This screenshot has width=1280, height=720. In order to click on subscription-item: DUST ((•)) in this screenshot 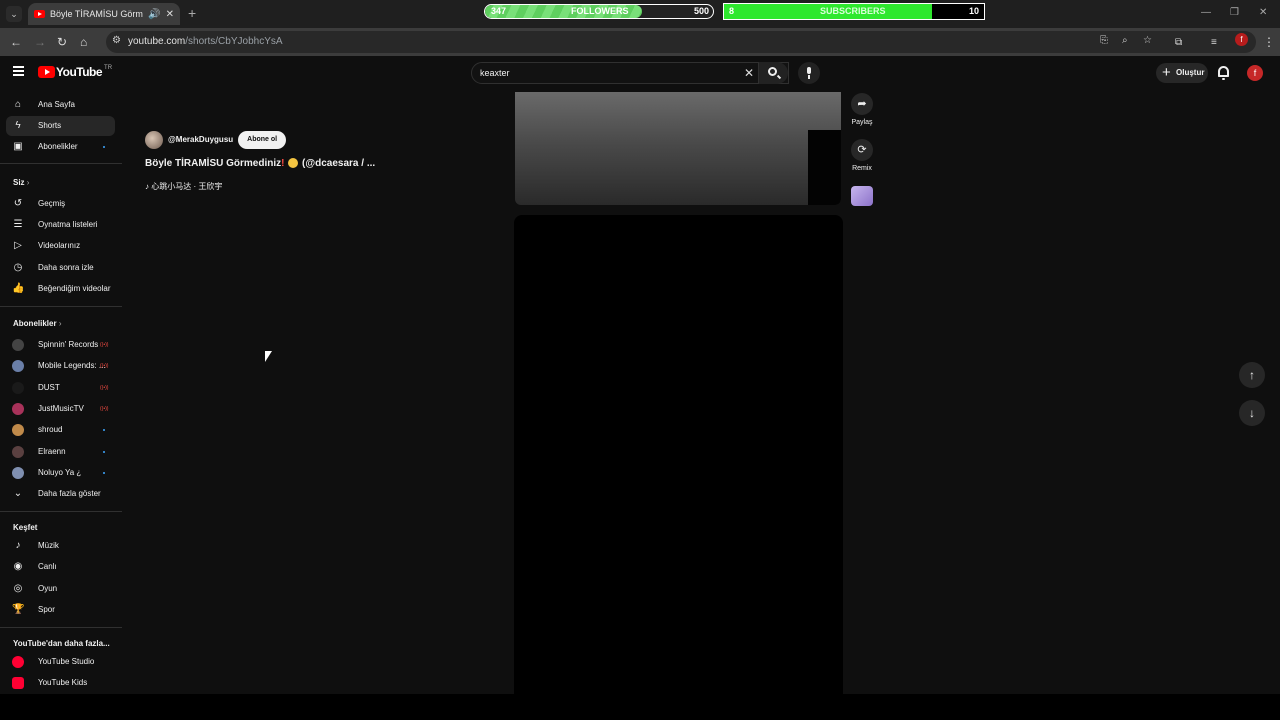, I will do `click(60, 388)`.